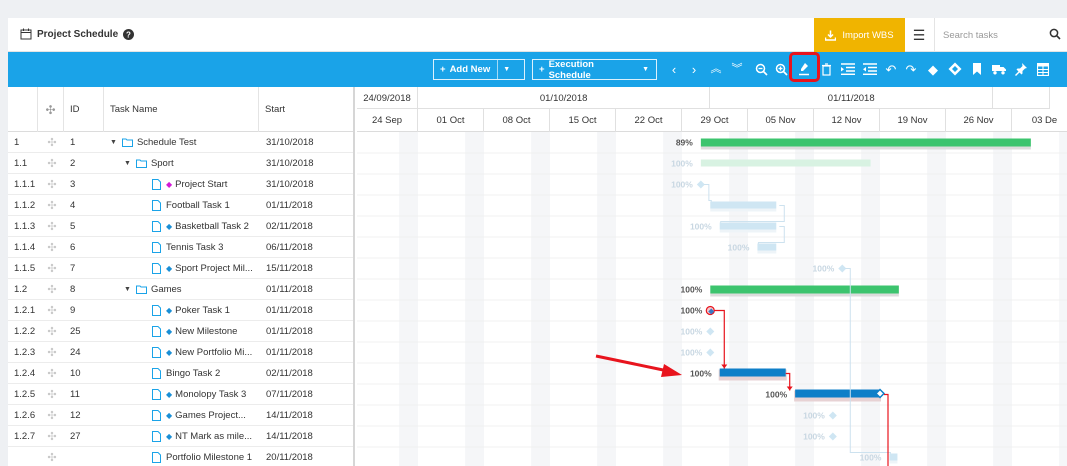  Describe the element at coordinates (694, 69) in the screenshot. I see `chevron-right-icon: ›` at that location.